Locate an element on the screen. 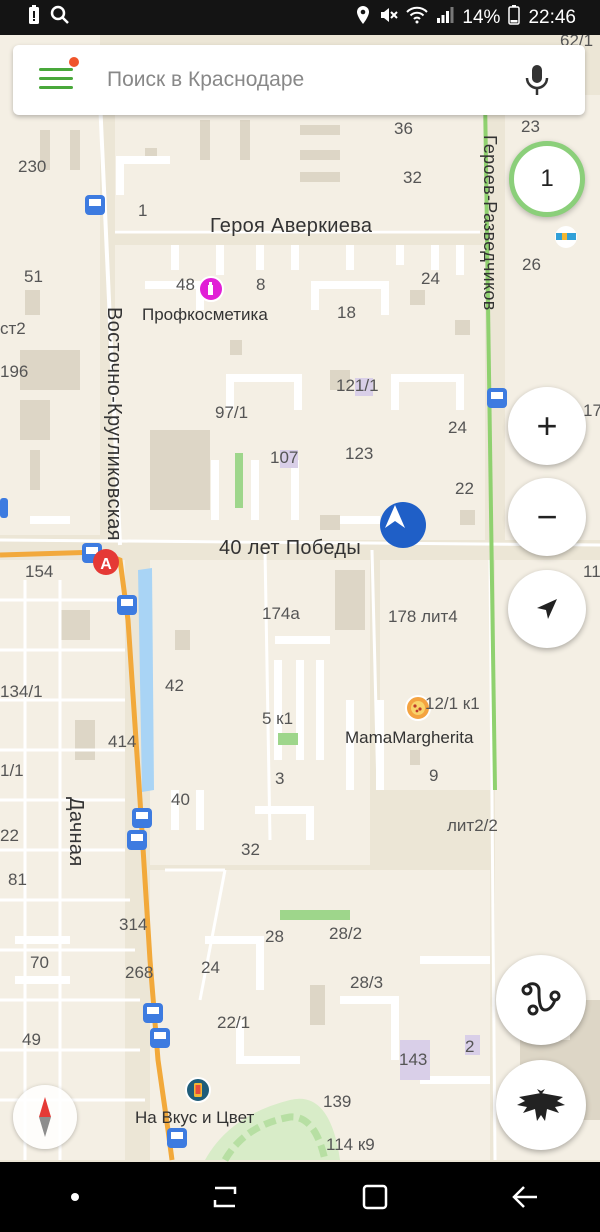  cosmetics-icon is located at coordinates (210, 288).